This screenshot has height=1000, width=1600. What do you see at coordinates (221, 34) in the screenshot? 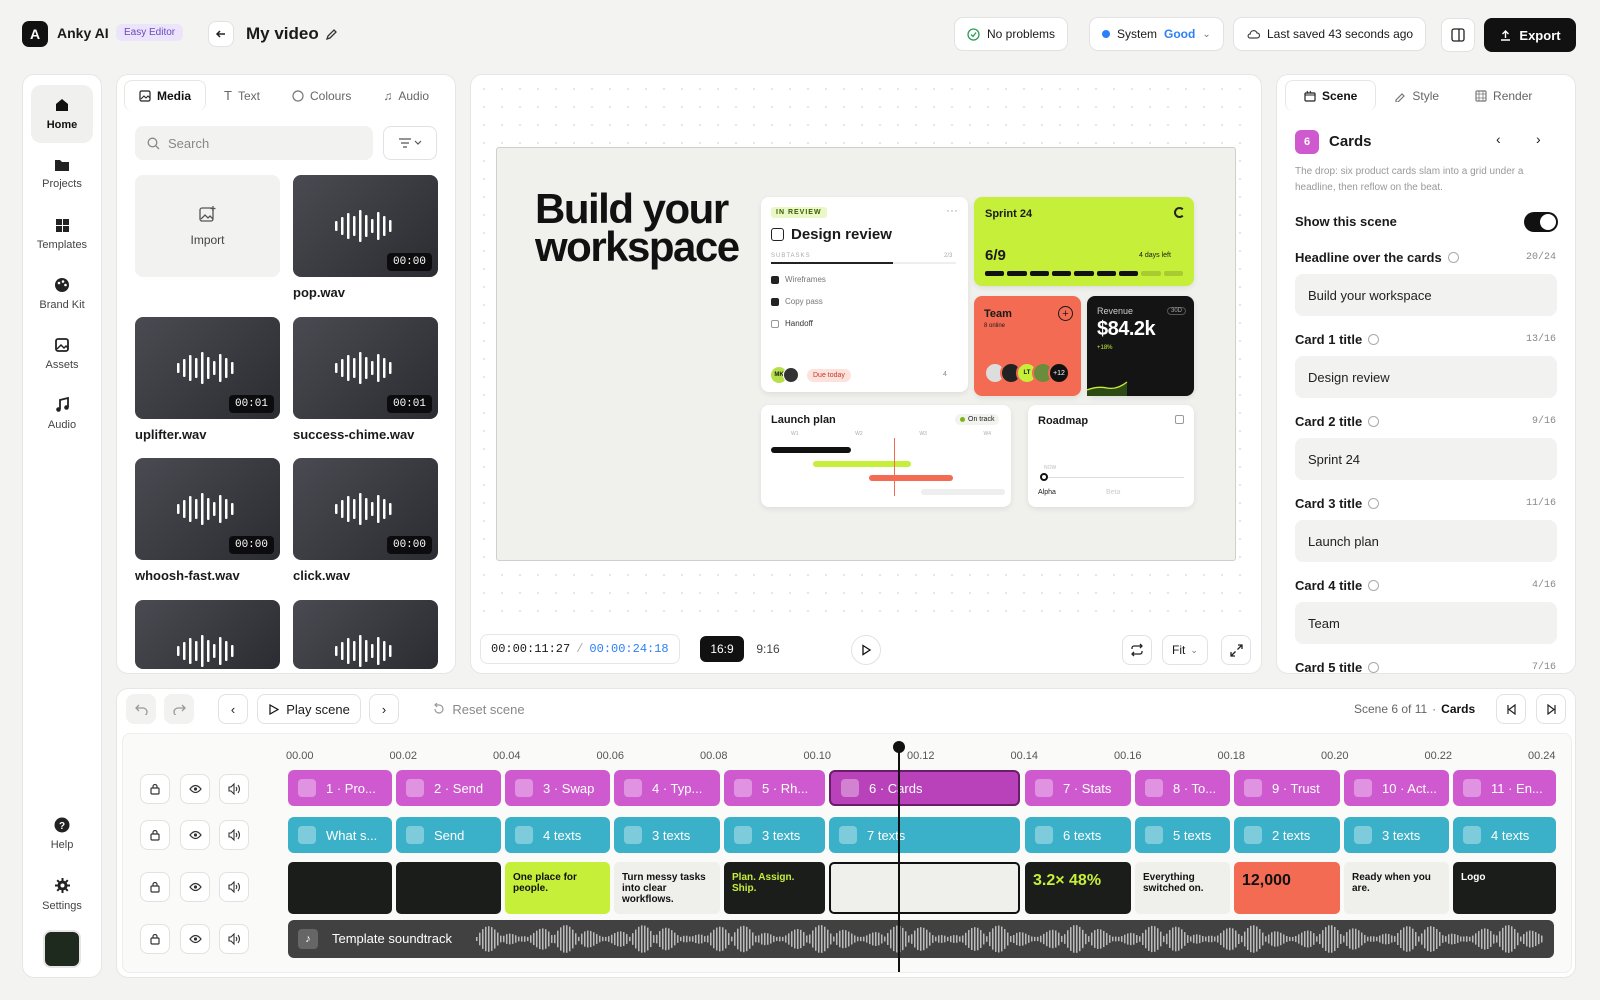
I see `back-button` at bounding box center [221, 34].